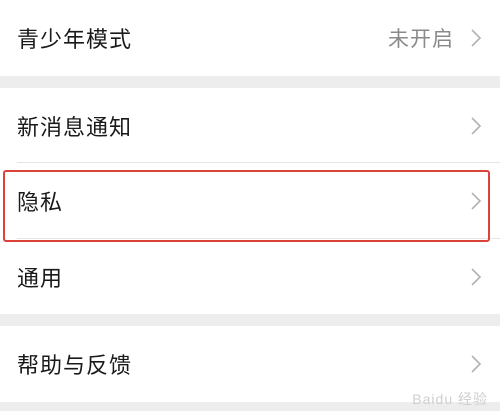  What do you see at coordinates (40, 279) in the screenshot?
I see `settings-item-label: 通用` at bounding box center [40, 279].